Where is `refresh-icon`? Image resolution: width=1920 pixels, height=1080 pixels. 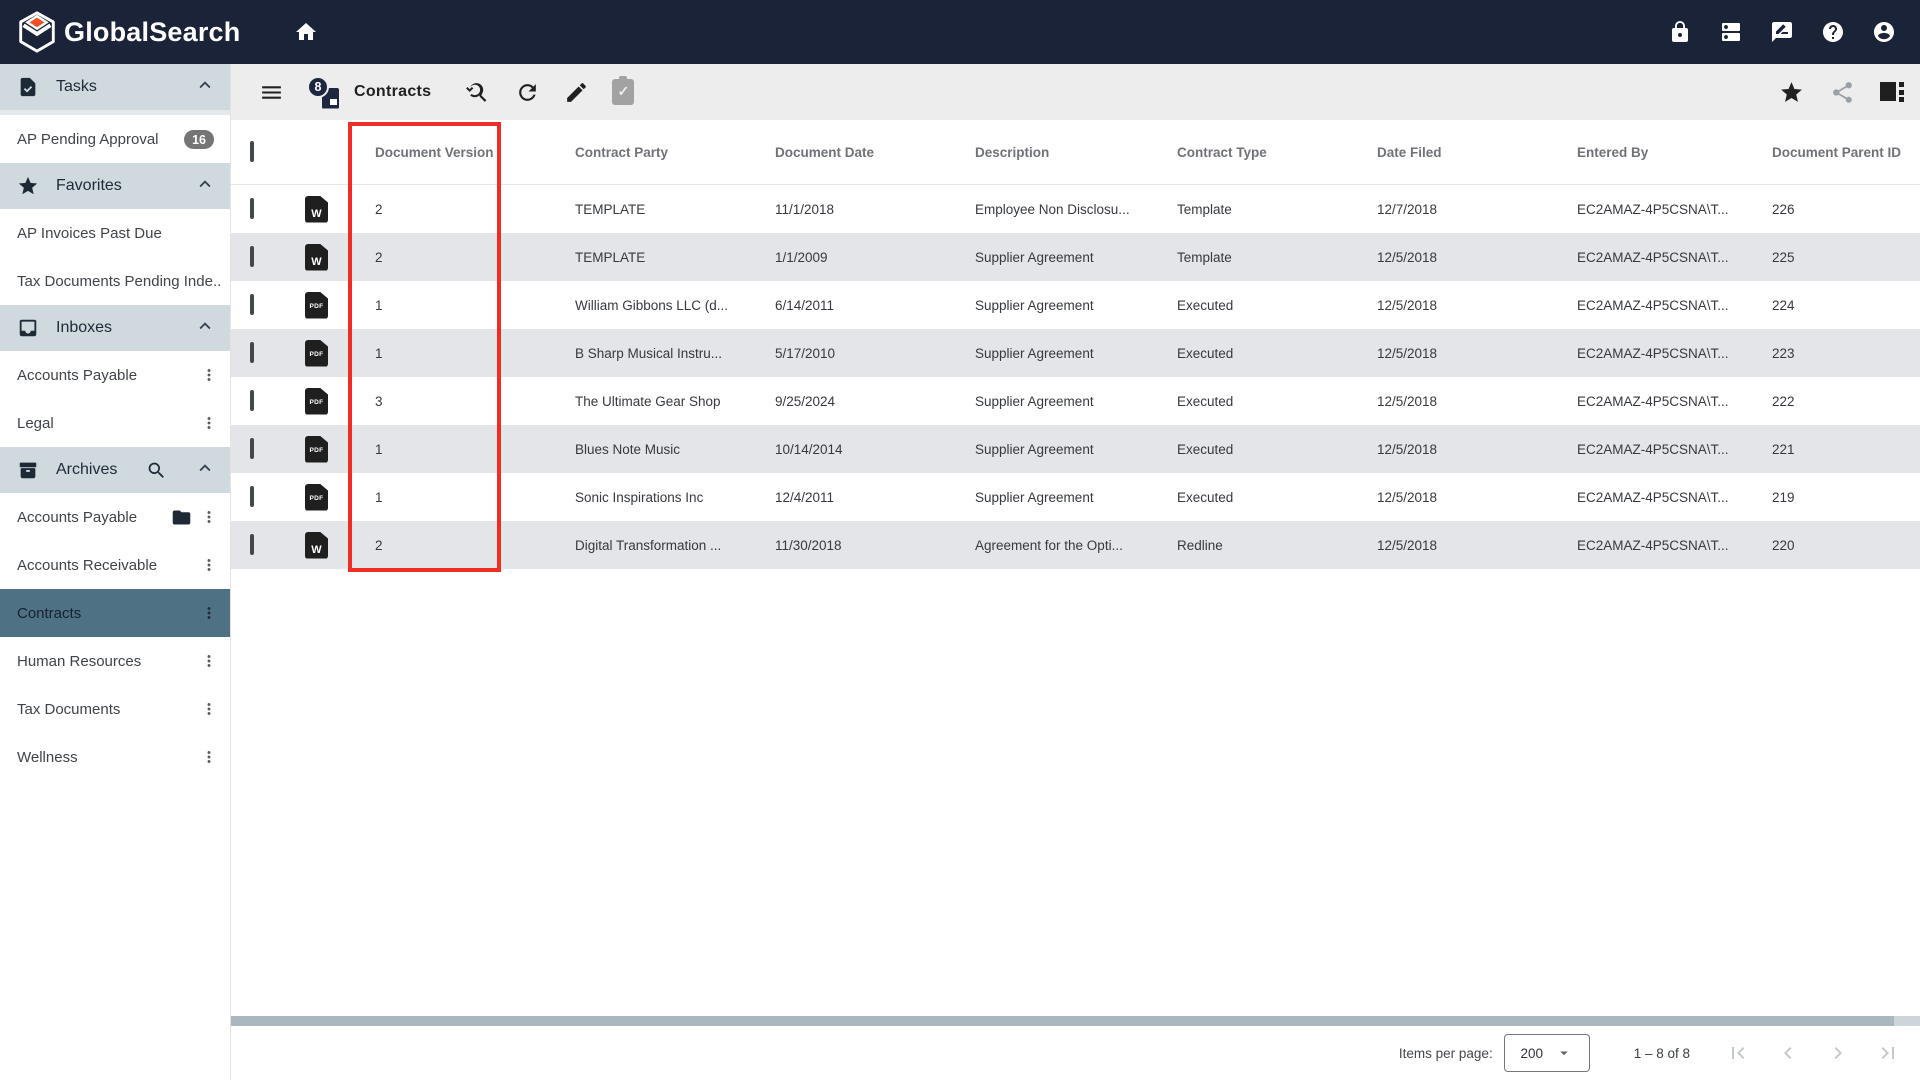
refresh-icon is located at coordinates (527, 92).